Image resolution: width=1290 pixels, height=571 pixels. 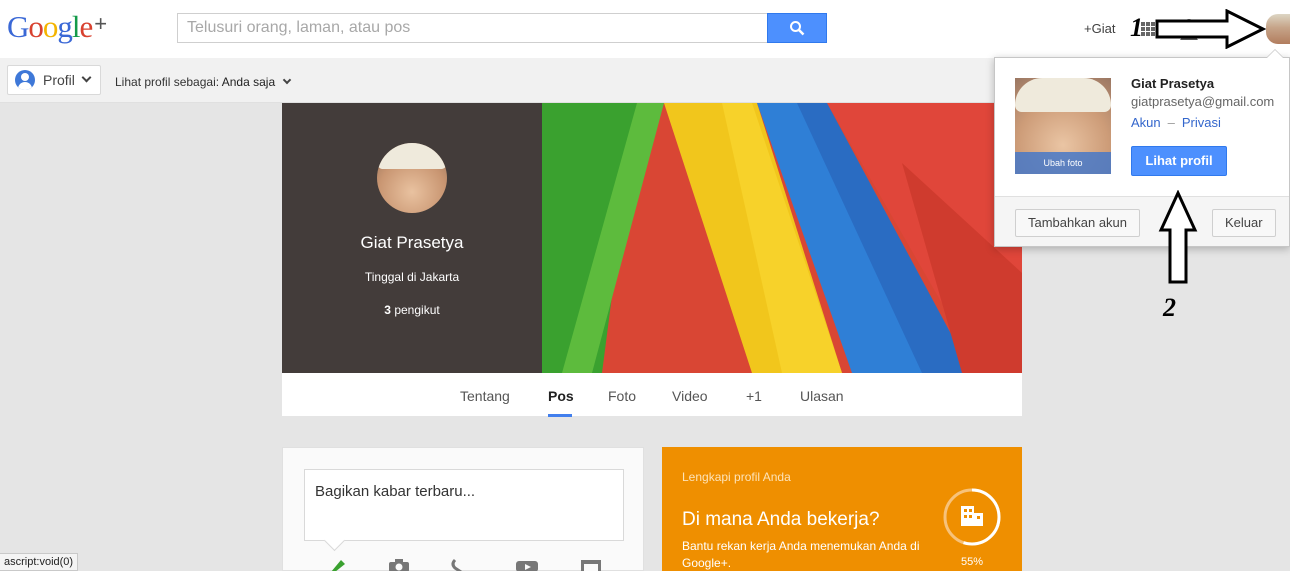 What do you see at coordinates (473, 28) in the screenshot?
I see `search-input` at bounding box center [473, 28].